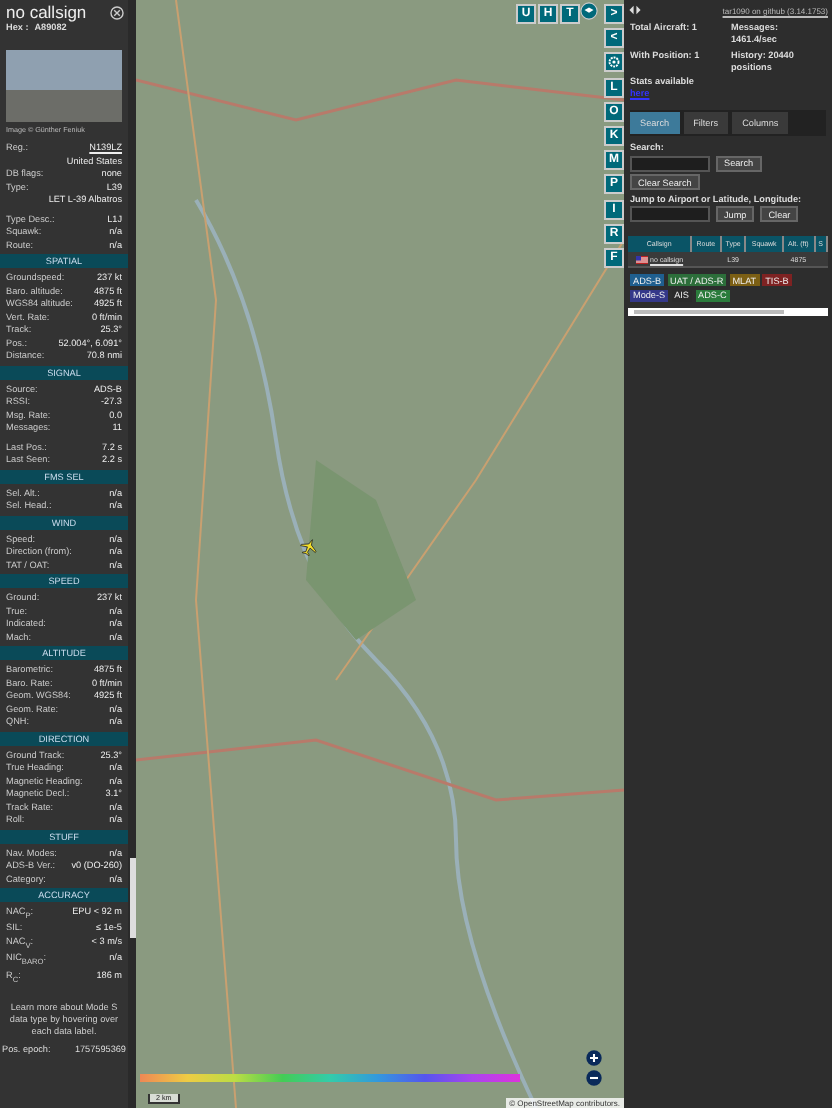  I want to click on photo-placeholder, so click(64, 86).